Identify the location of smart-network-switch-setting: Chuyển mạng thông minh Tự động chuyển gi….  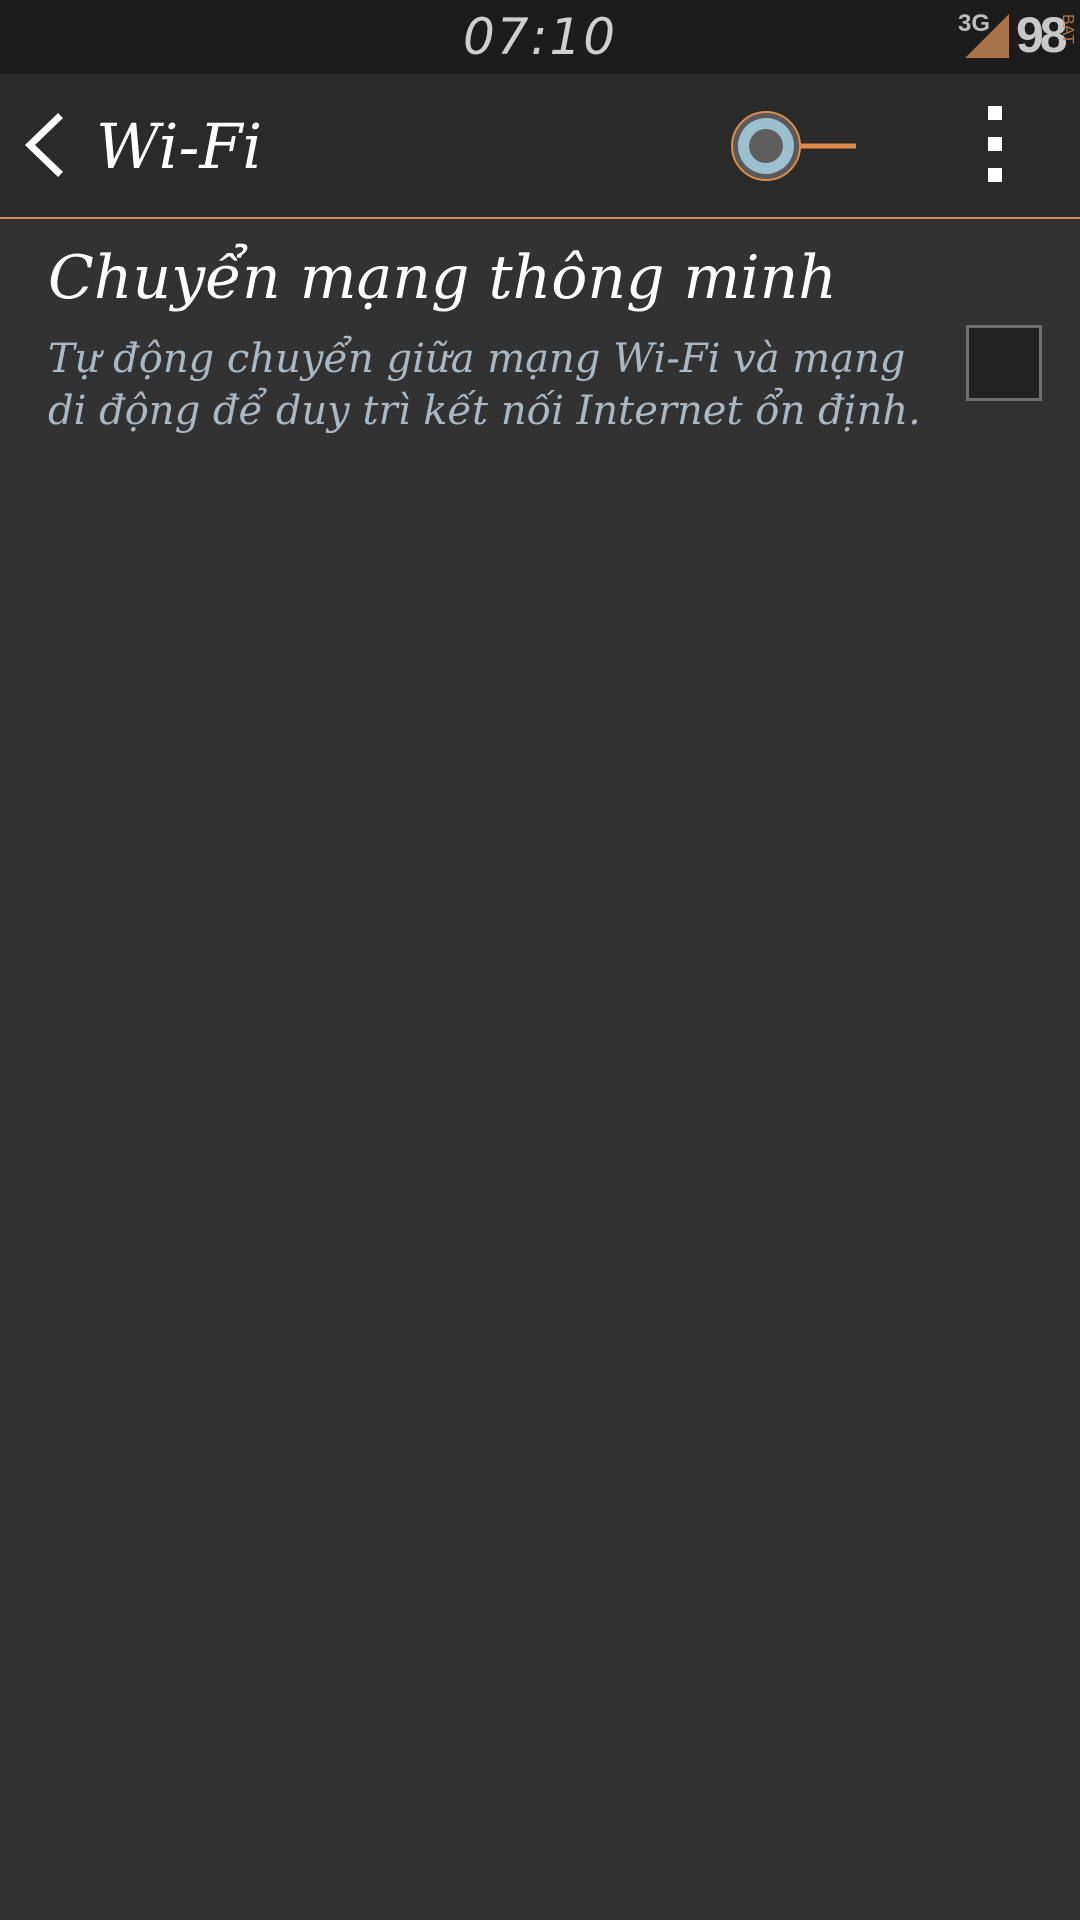
(540, 359).